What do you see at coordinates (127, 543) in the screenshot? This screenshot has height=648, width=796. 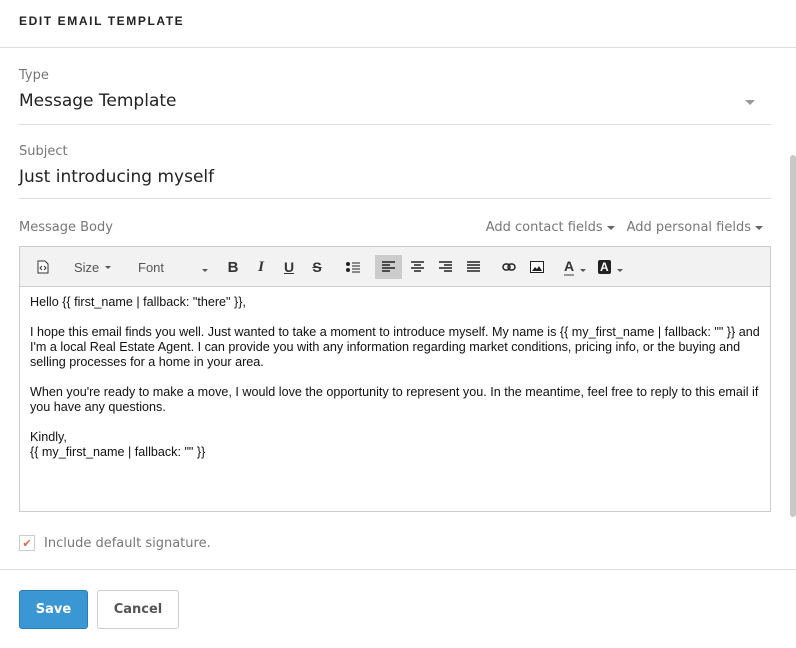 I see `include-signature-label: Include default signature.` at bounding box center [127, 543].